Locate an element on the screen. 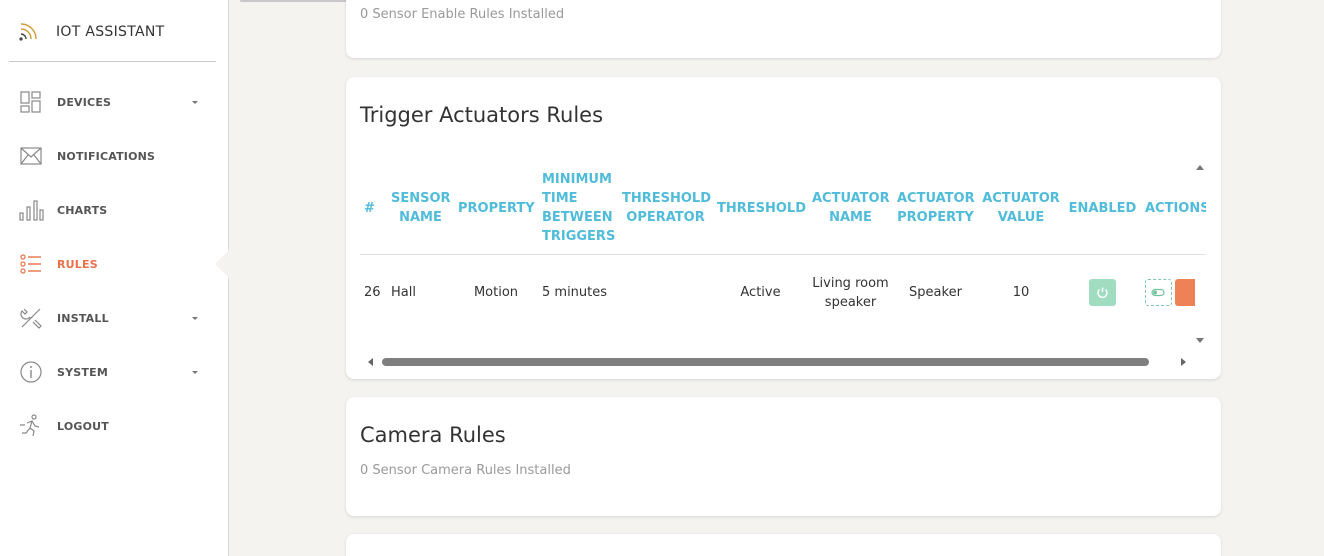 The height and width of the screenshot is (556, 1324). brand: IOT ASSISTANT is located at coordinates (112, 31).